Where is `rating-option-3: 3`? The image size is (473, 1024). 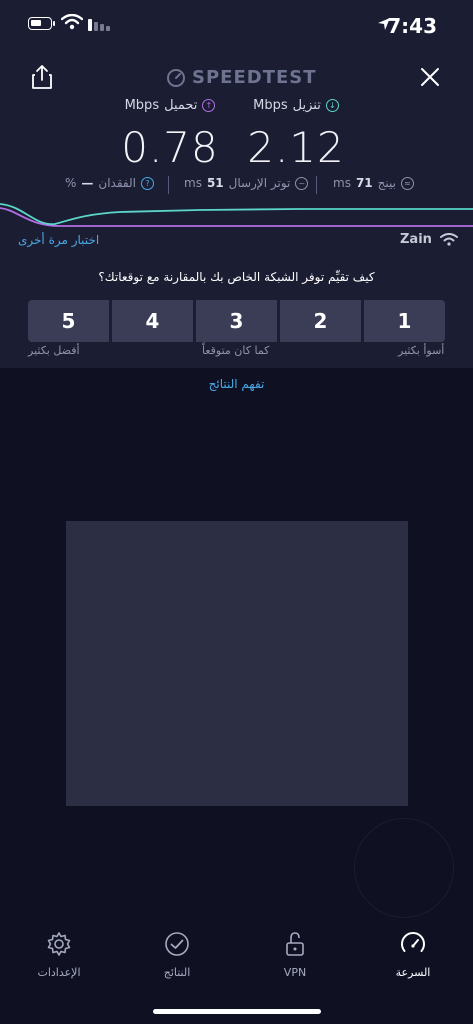 rating-option-3: 3 is located at coordinates (236, 321).